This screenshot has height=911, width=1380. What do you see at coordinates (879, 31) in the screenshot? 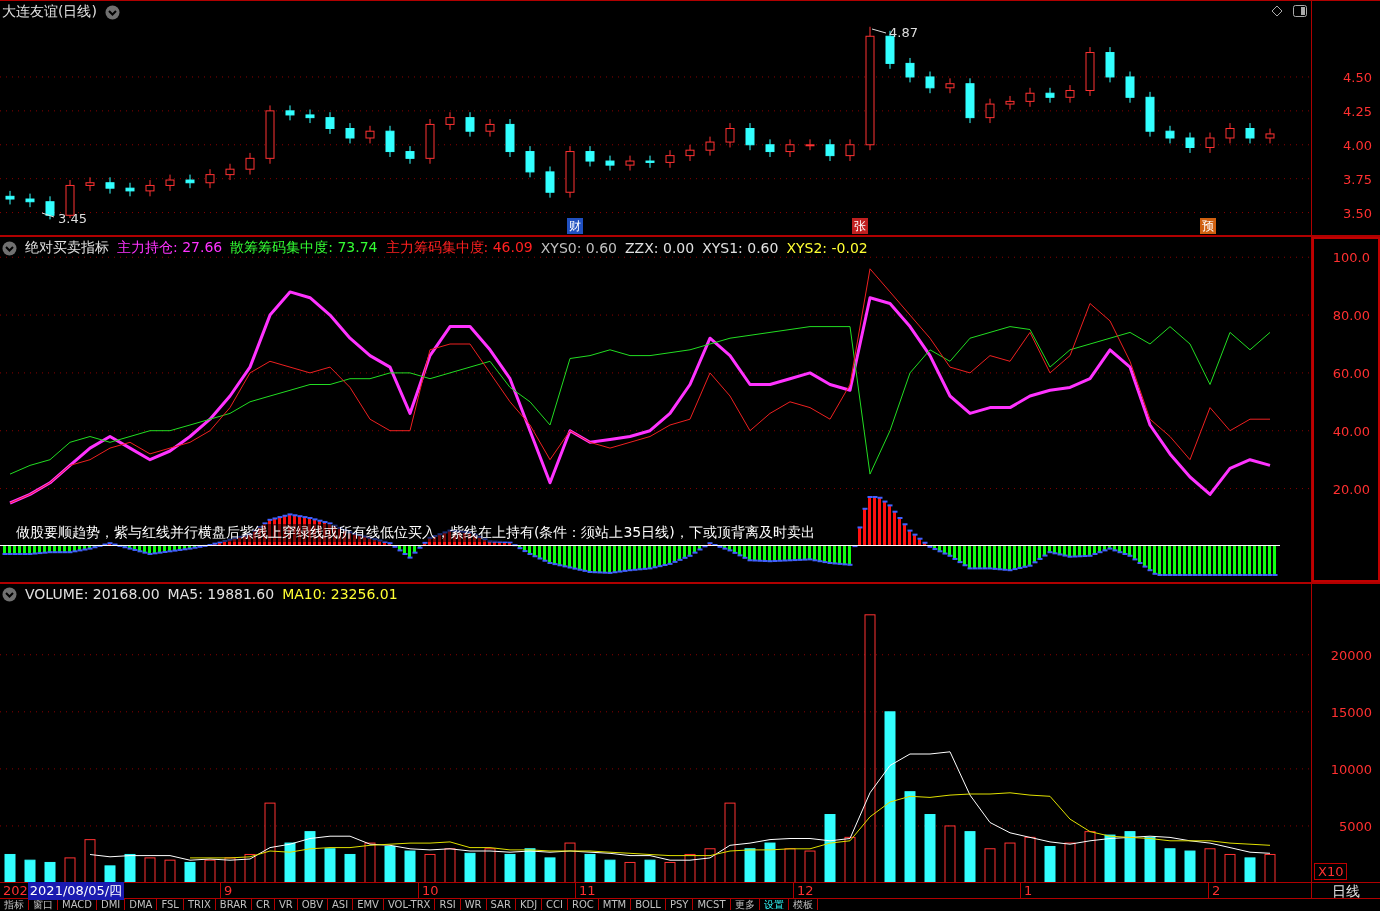
I see `leader-line` at bounding box center [879, 31].